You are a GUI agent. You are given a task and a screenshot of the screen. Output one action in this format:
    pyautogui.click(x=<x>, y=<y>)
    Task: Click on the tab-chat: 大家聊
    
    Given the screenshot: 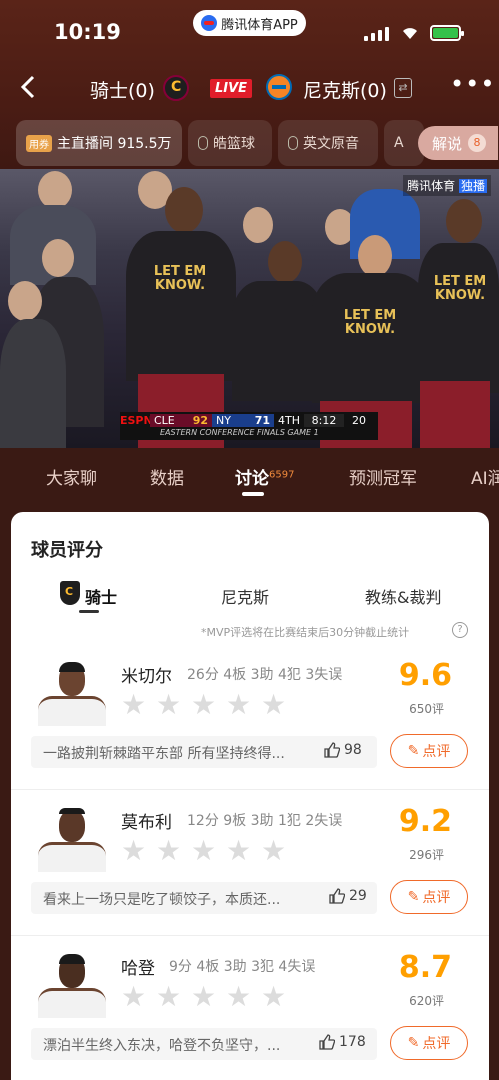 What is the action you would take?
    pyautogui.click(x=71, y=476)
    